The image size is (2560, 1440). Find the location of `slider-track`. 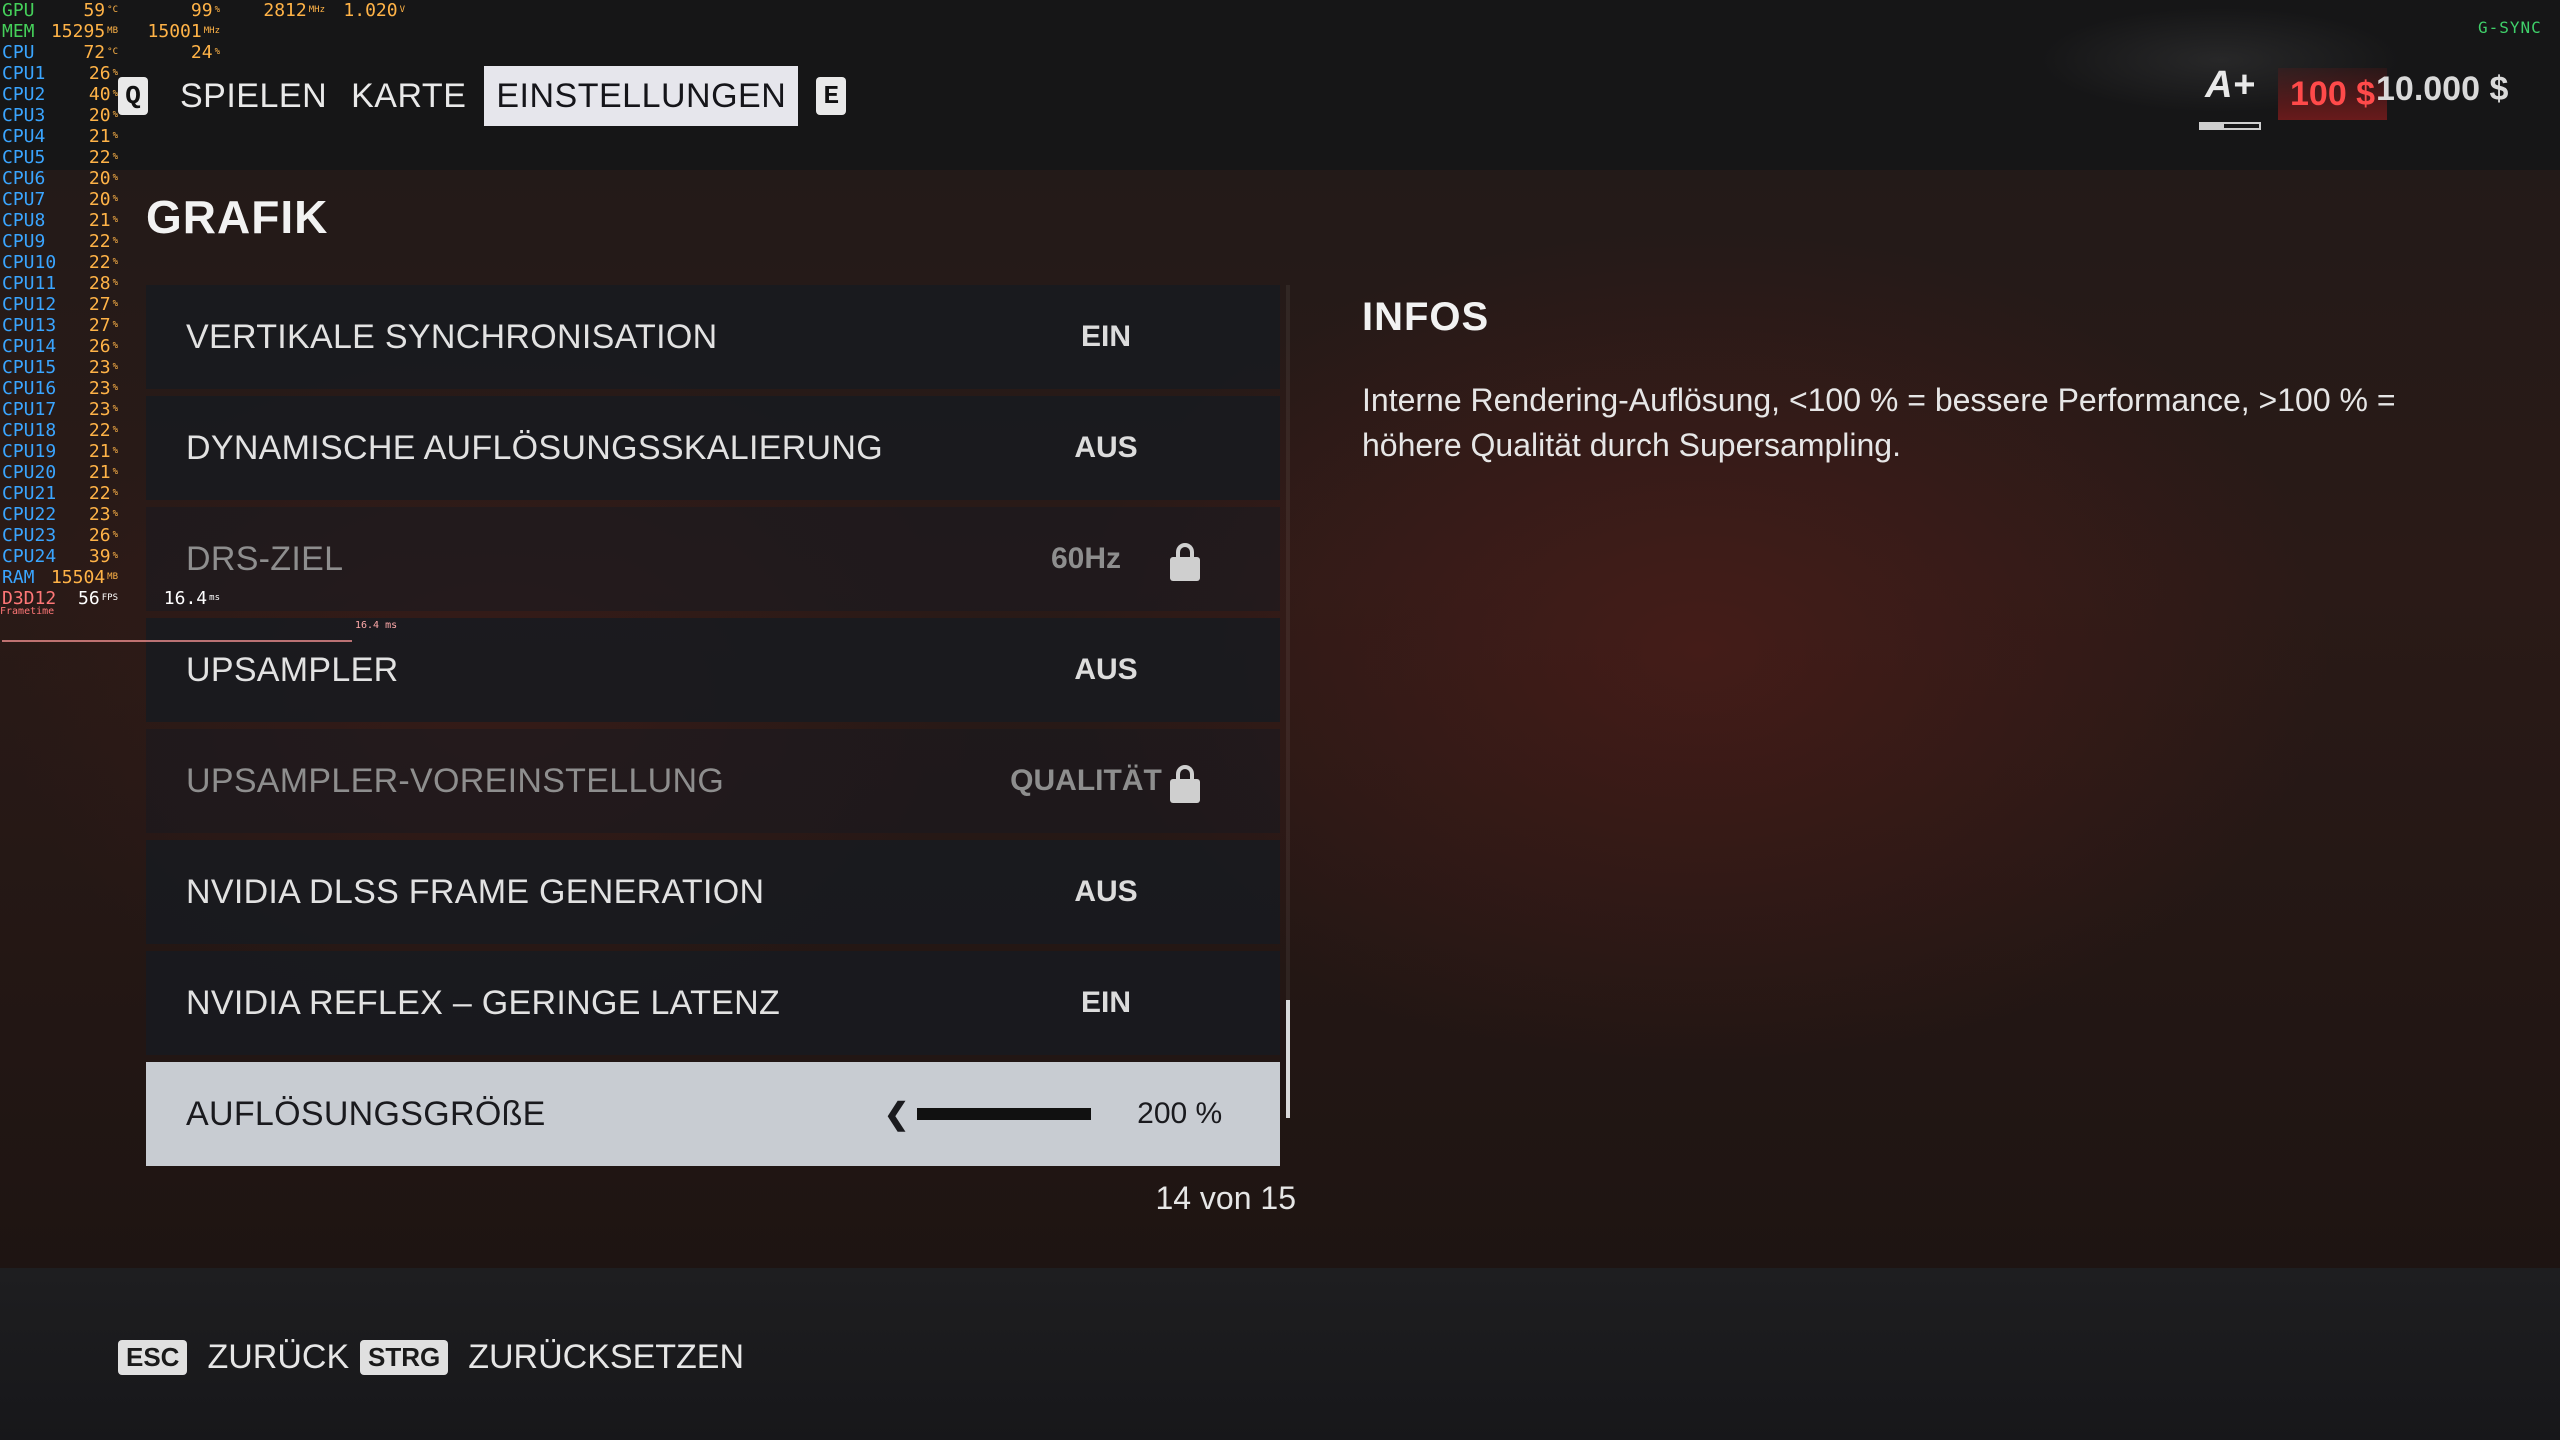

slider-track is located at coordinates (1004, 1114).